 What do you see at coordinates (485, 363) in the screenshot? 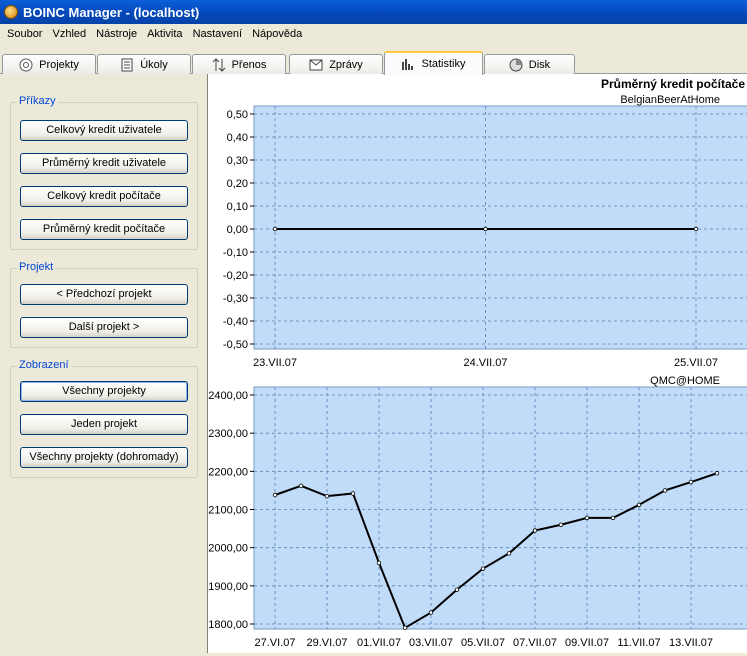
I see `chart-xtick-label: 24.VII.07` at bounding box center [485, 363].